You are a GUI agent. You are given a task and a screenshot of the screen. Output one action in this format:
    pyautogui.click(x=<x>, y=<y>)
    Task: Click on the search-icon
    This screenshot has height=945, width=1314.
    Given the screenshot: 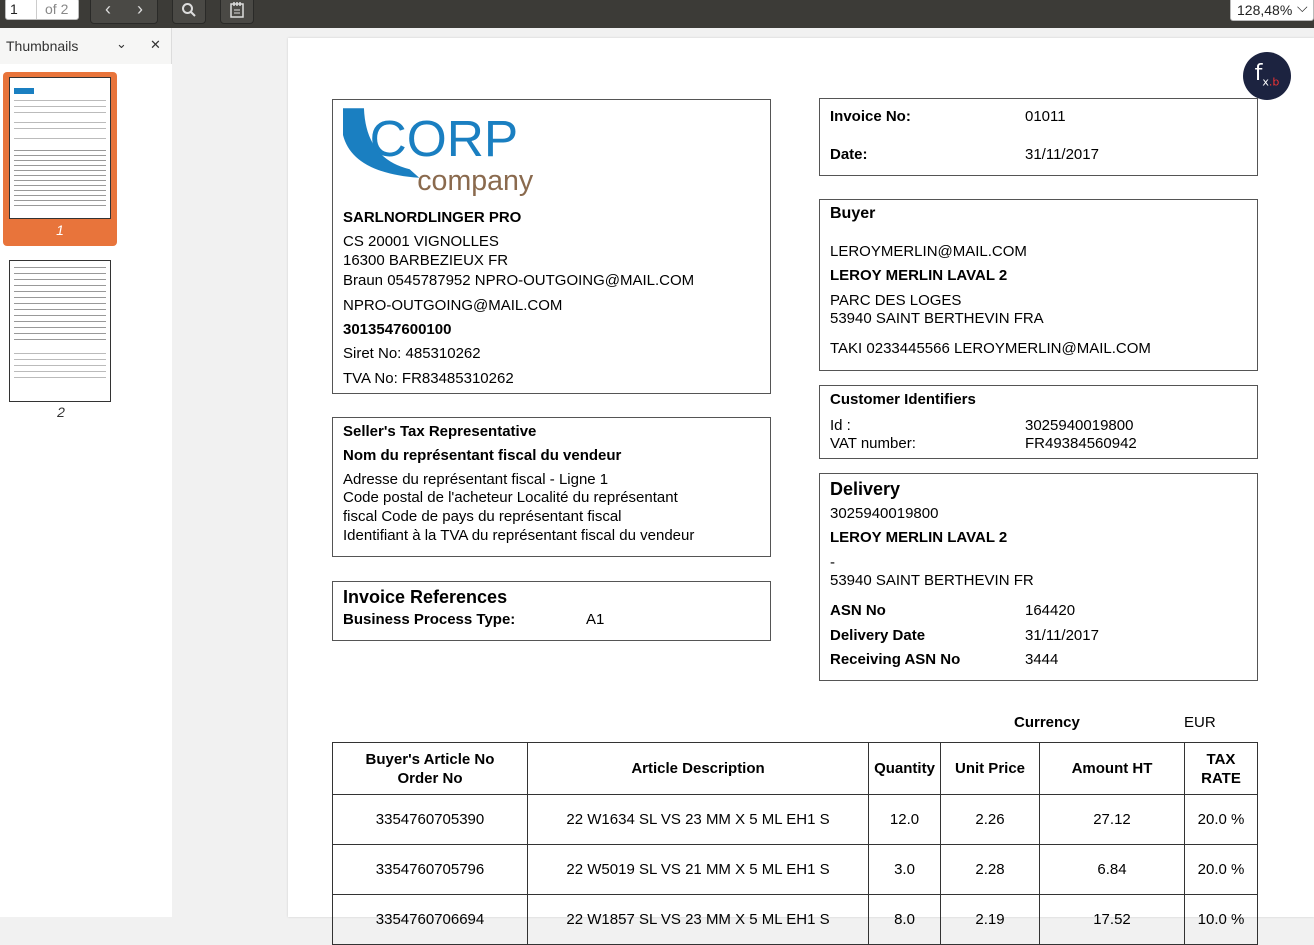 What is the action you would take?
    pyautogui.click(x=189, y=10)
    